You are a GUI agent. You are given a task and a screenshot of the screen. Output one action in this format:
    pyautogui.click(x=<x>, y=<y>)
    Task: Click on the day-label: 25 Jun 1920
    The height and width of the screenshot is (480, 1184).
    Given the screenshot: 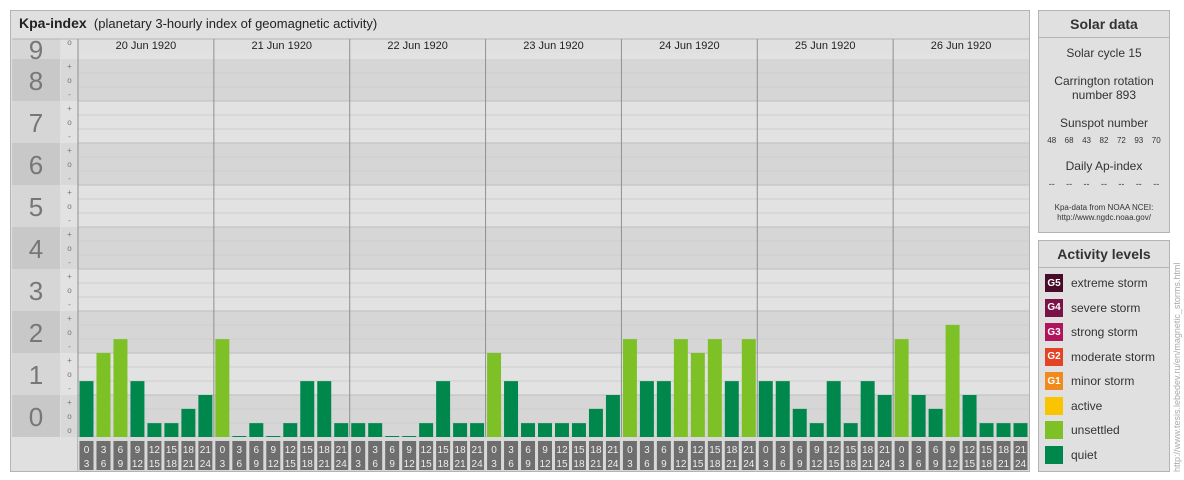 What is the action you would take?
    pyautogui.click(x=825, y=46)
    